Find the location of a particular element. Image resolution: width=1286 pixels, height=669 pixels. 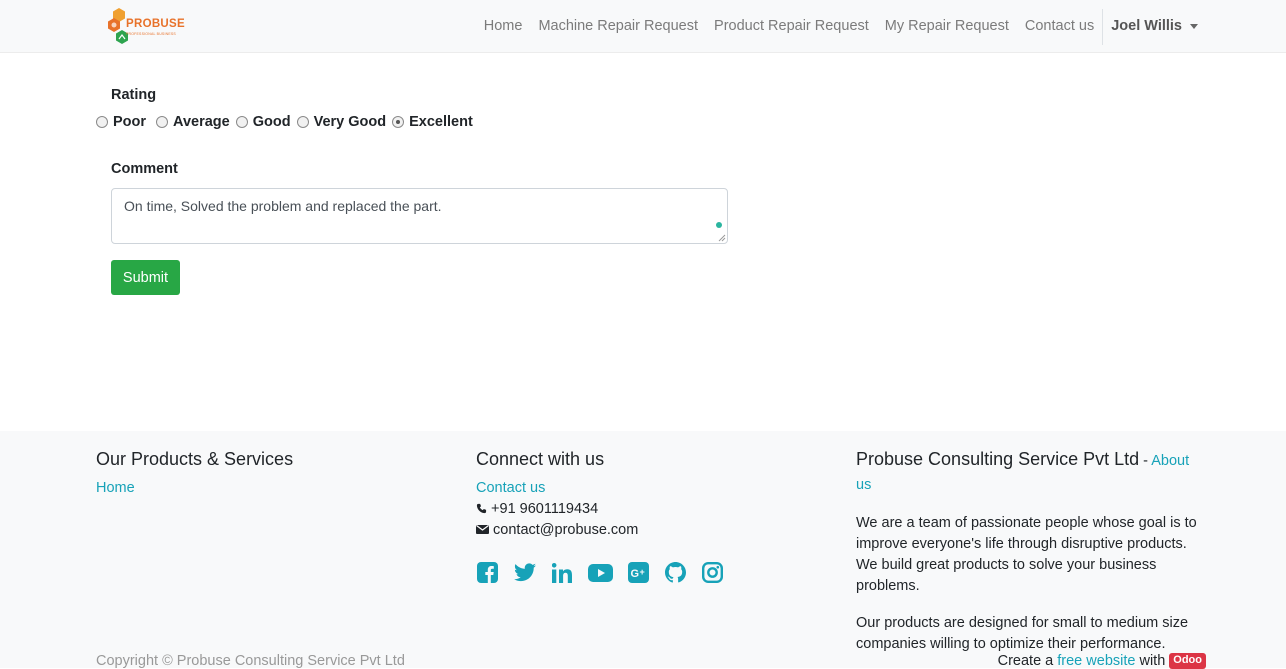

svg-text: G is located at coordinates (635, 574).